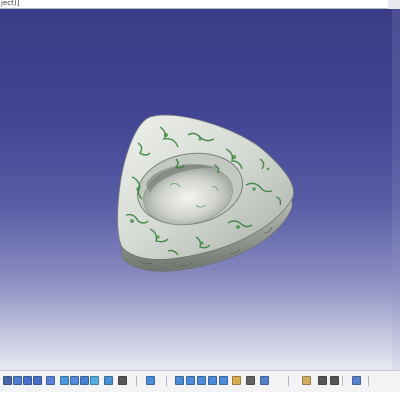 The height and width of the screenshot is (400, 400). I want to click on bottom-toolbar, so click(200, 385).